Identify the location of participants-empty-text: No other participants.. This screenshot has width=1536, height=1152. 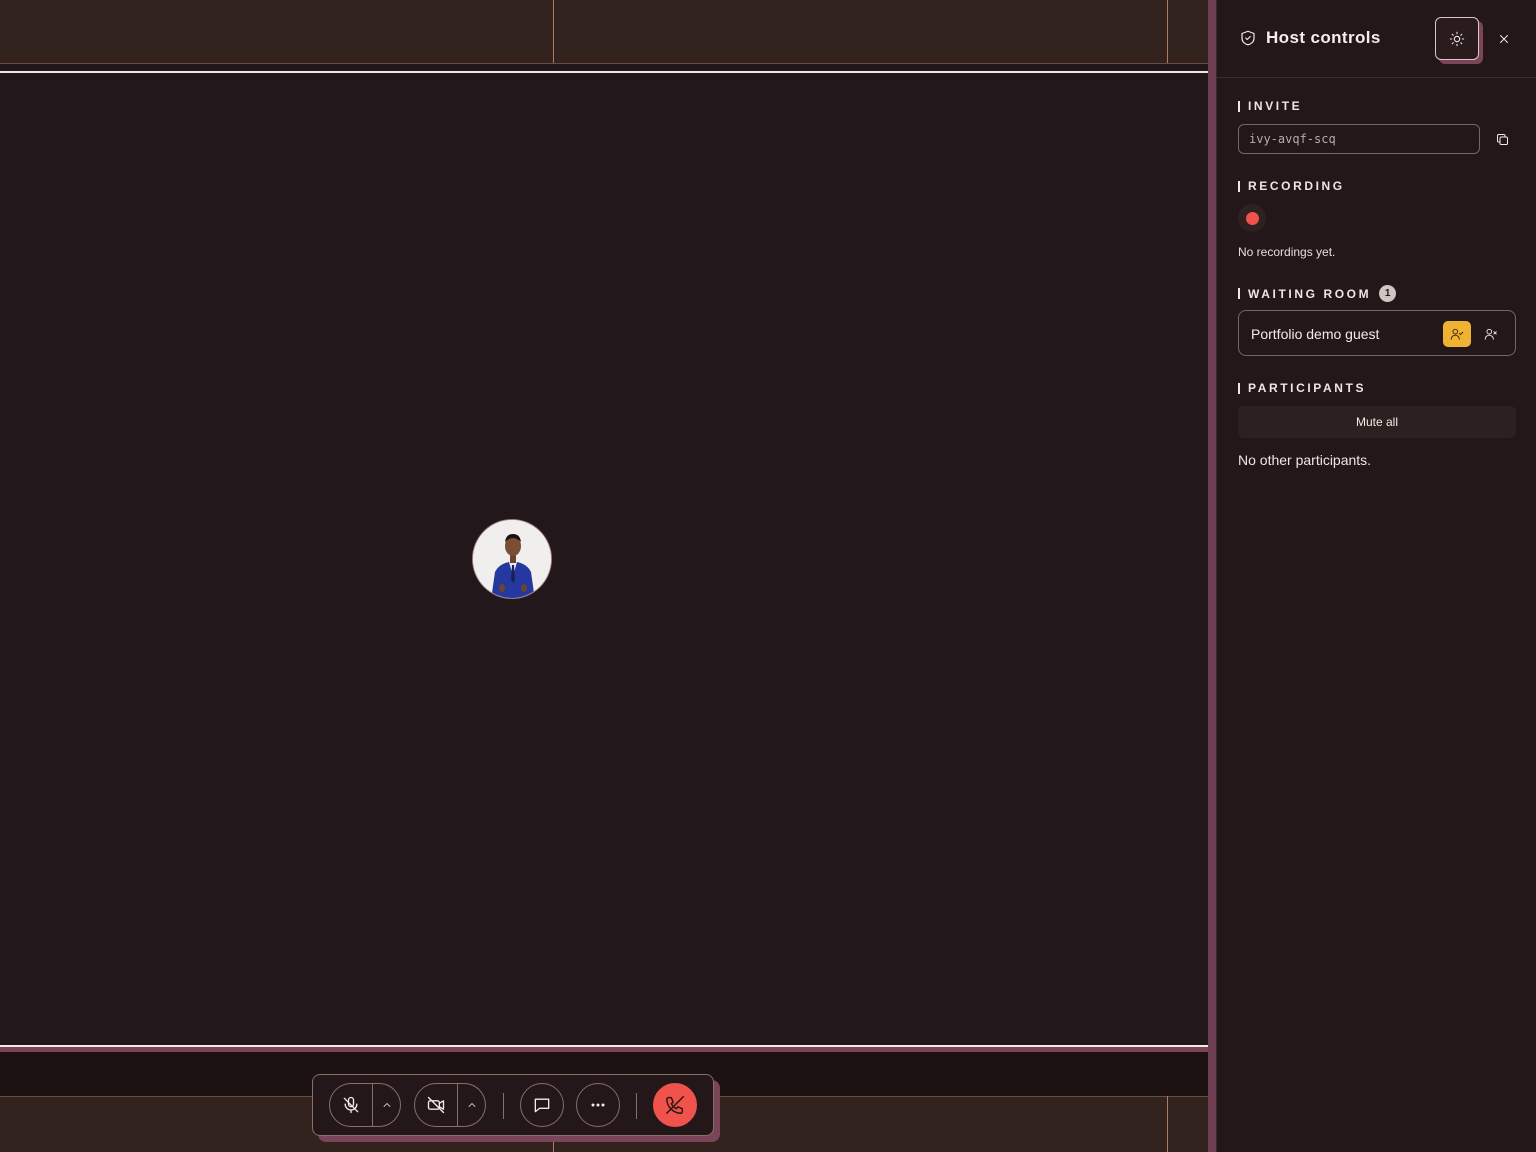
(1305, 460).